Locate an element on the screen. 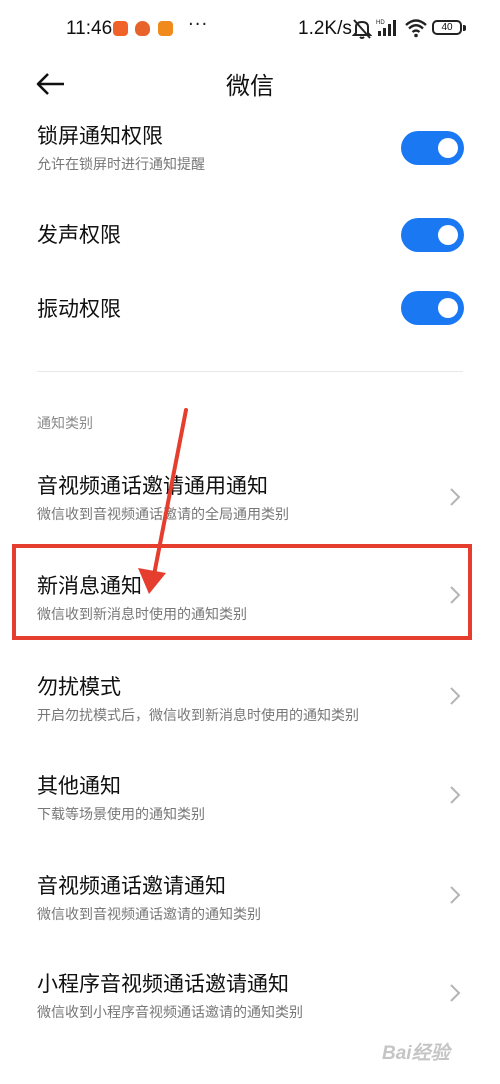 The image size is (500, 1084). hd-signal-icon: HD is located at coordinates (386, 28).